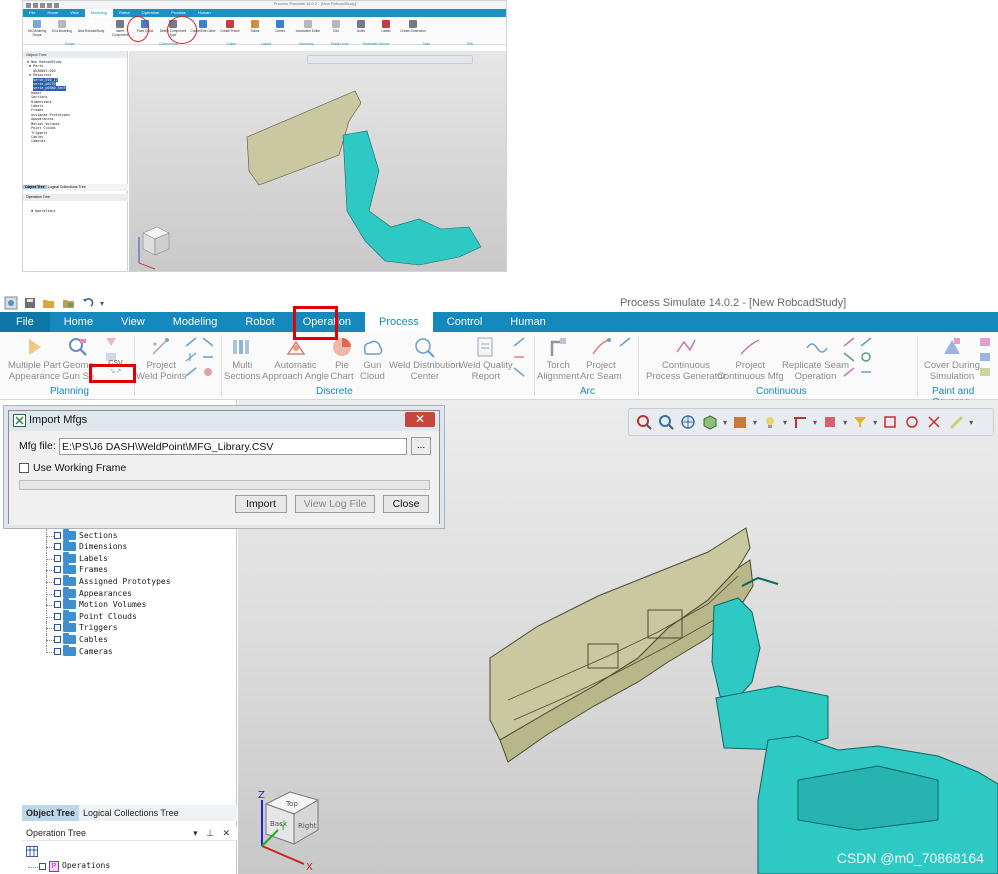 Image resolution: width=998 pixels, height=874 pixels. I want to click on tree-item-assigned-prototypes: Assigned Prototypes, so click(128, 581).